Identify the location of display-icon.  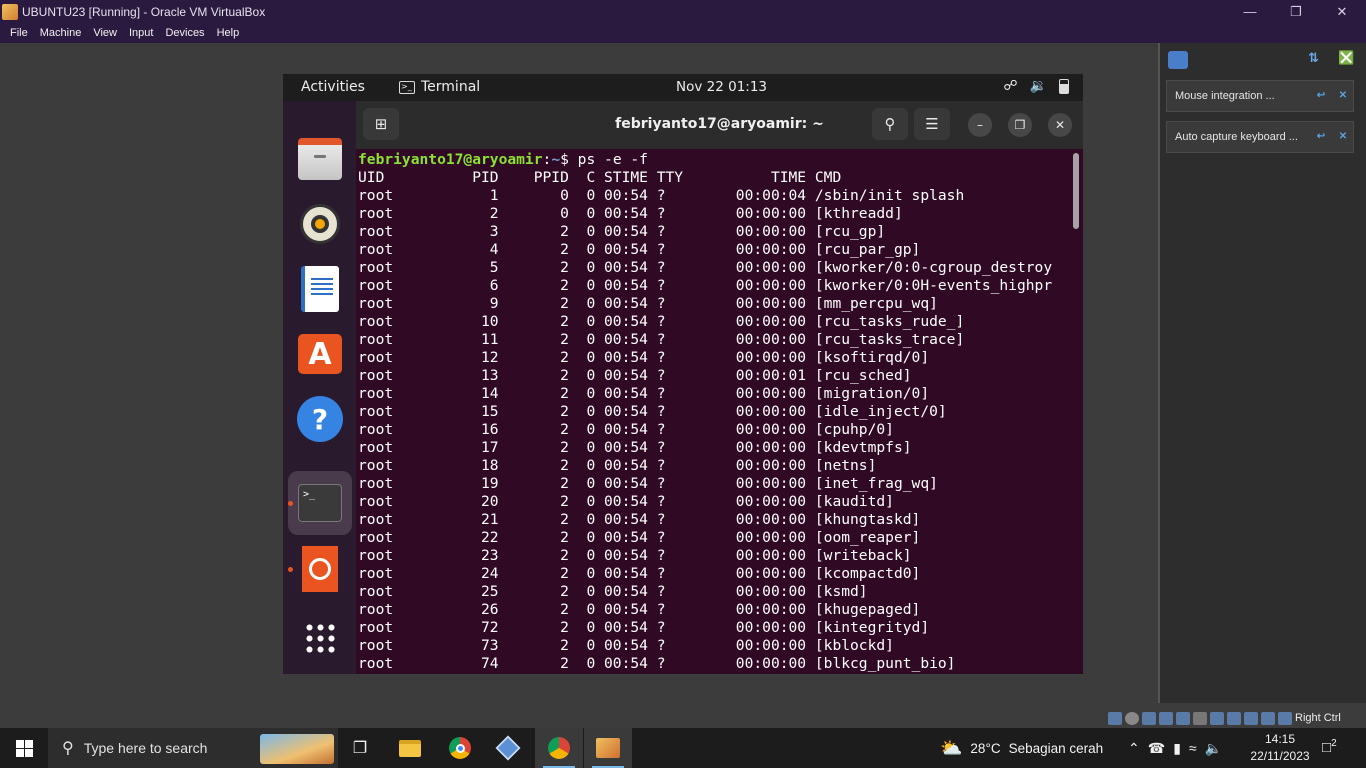
(1217, 718).